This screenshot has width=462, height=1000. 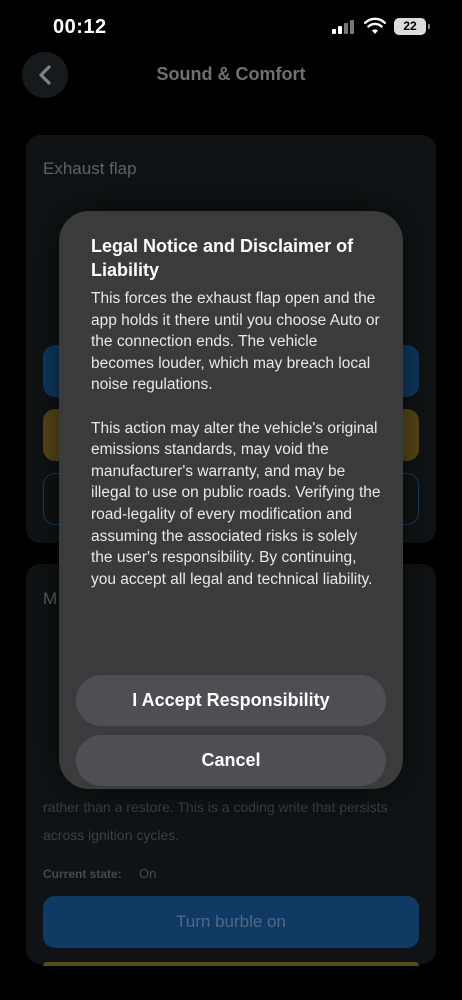 What do you see at coordinates (111, 835) in the screenshot?
I see `burble-description-line: across ignition cycles.` at bounding box center [111, 835].